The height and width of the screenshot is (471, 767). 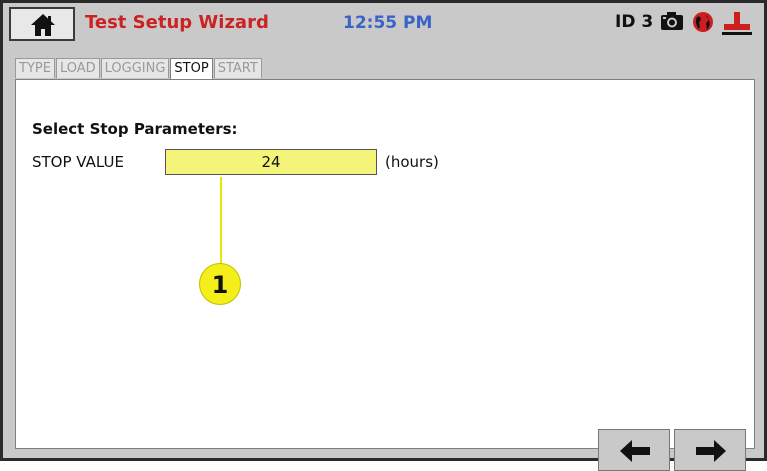 What do you see at coordinates (77, 68) in the screenshot?
I see `tab-load: LOAD` at bounding box center [77, 68].